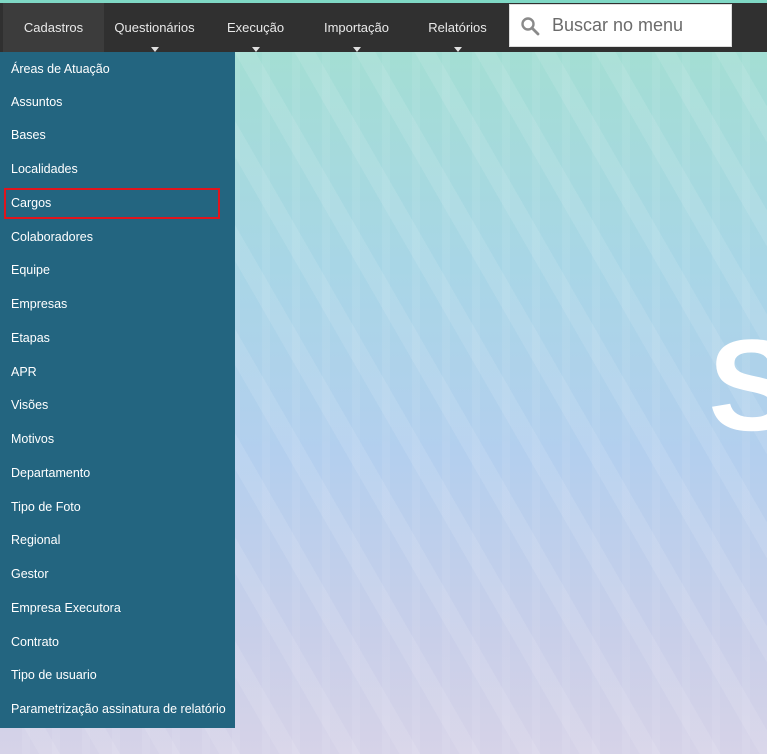 The width and height of the screenshot is (767, 754). Describe the element at coordinates (117, 539) in the screenshot. I see `menu-item-regional: Regional` at that location.